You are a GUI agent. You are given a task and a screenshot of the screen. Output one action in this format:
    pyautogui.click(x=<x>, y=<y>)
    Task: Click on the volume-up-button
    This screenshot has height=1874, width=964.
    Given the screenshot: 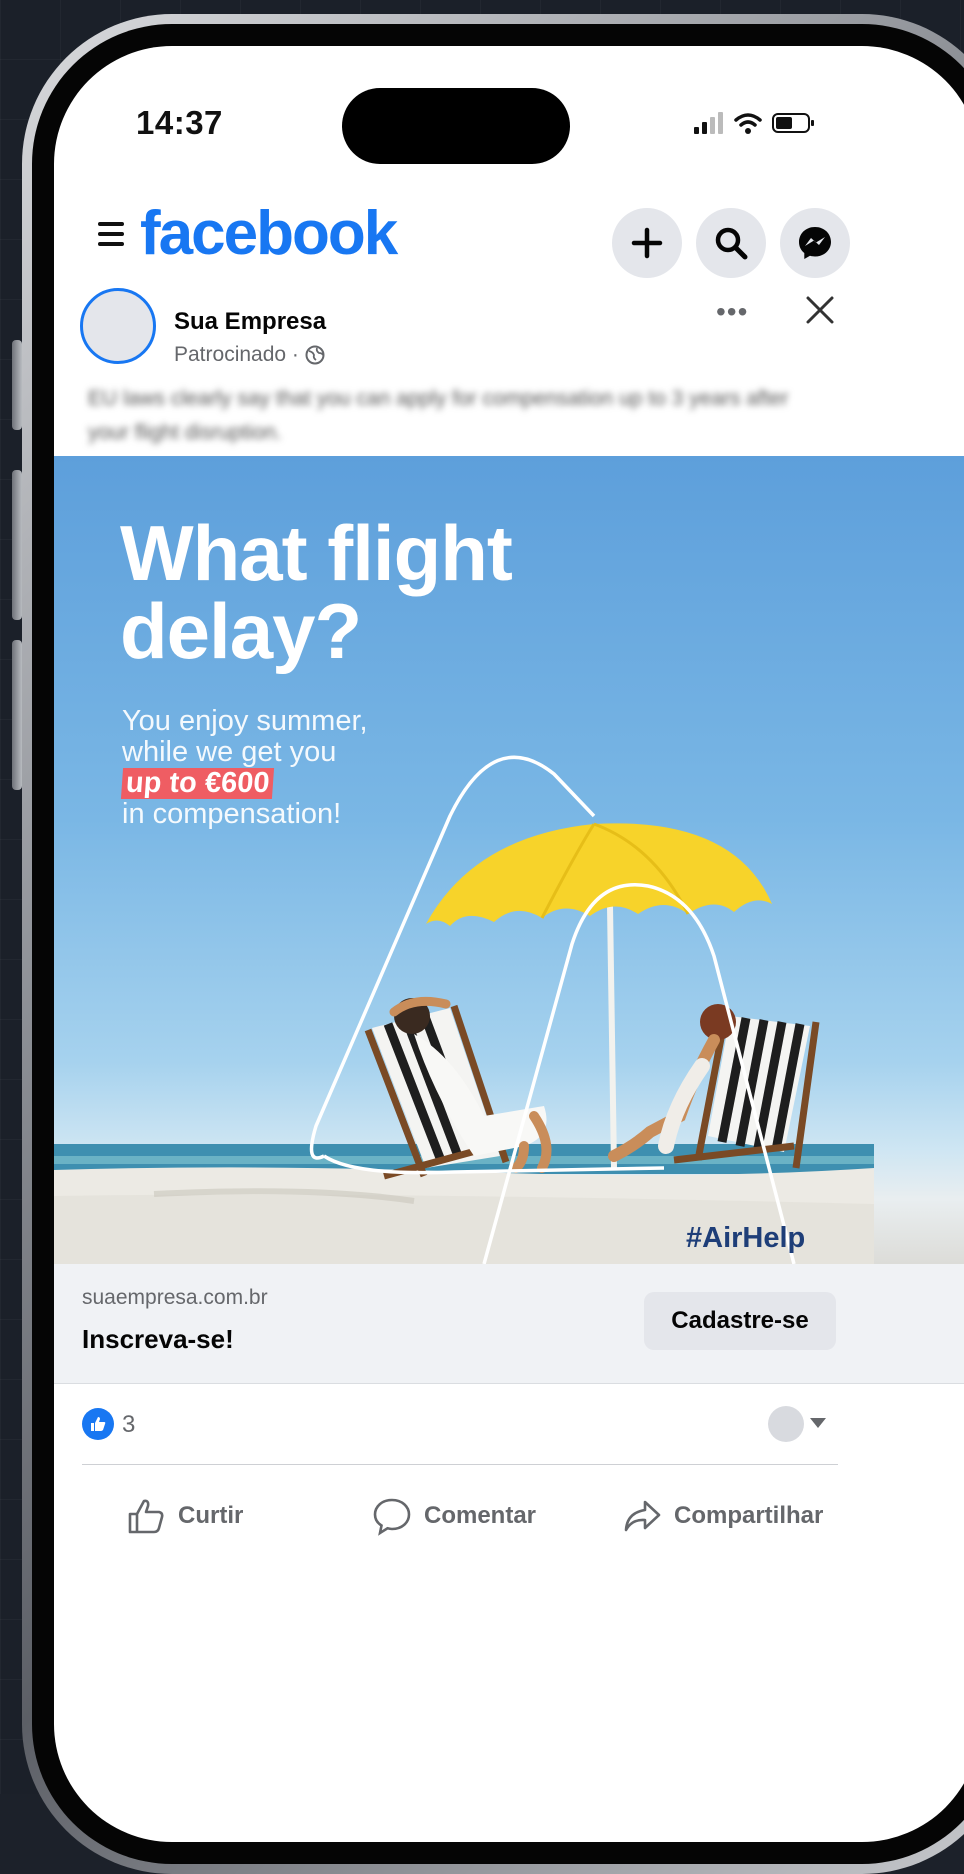 What is the action you would take?
    pyautogui.click(x=17, y=545)
    